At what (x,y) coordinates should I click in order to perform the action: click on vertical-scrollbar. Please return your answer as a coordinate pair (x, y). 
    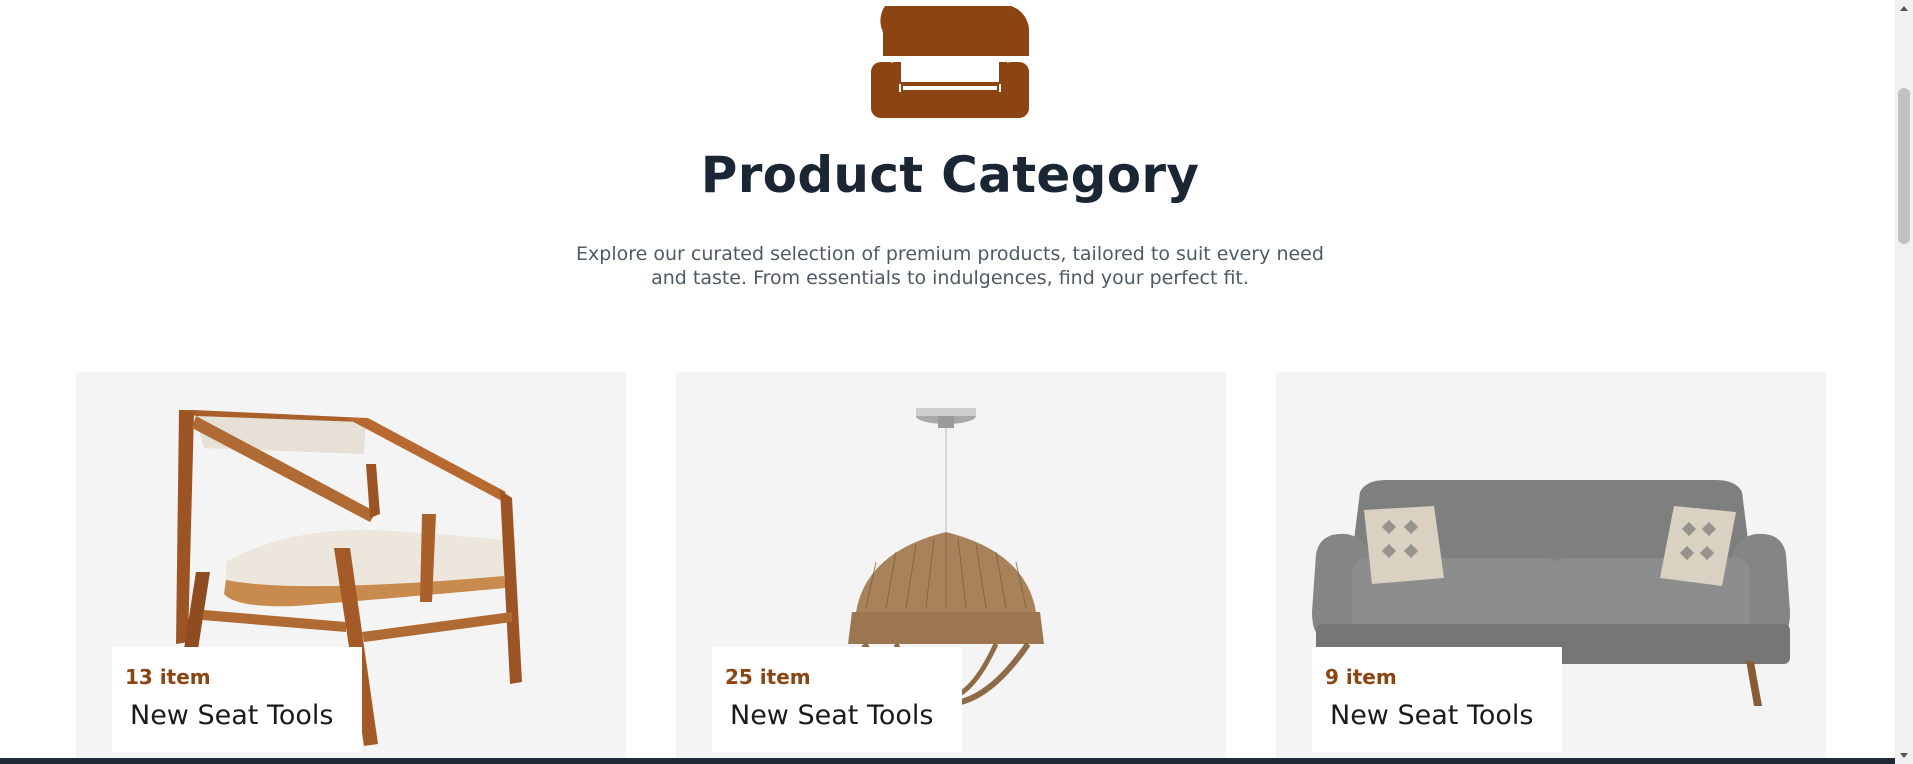
    Looking at the image, I should click on (1904, 382).